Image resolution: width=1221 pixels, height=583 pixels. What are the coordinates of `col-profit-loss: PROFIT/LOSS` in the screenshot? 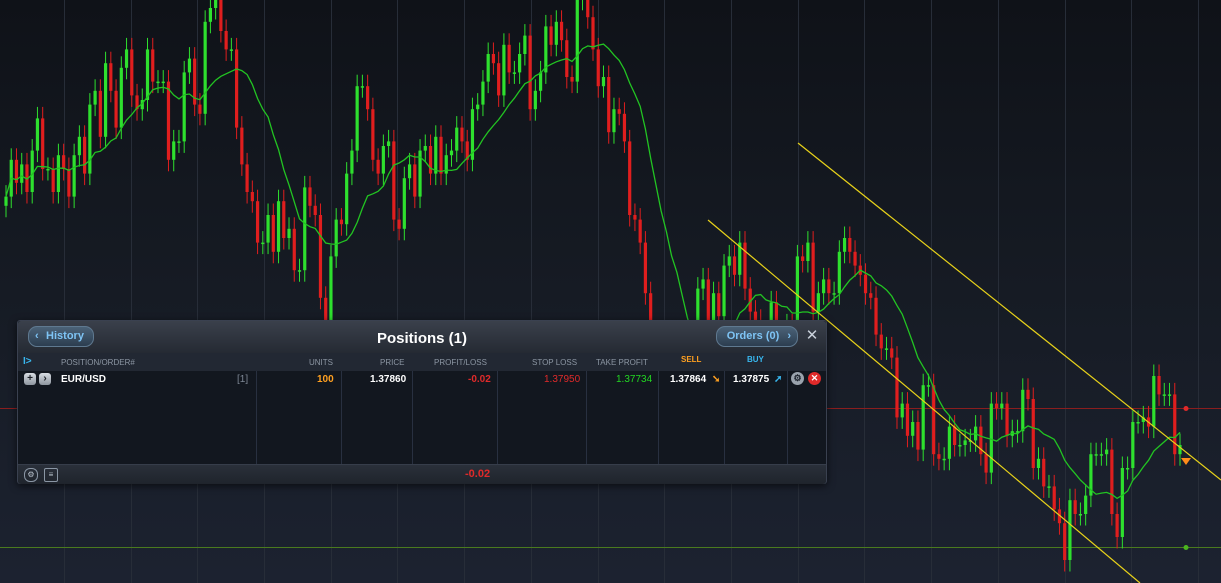 It's located at (460, 362).